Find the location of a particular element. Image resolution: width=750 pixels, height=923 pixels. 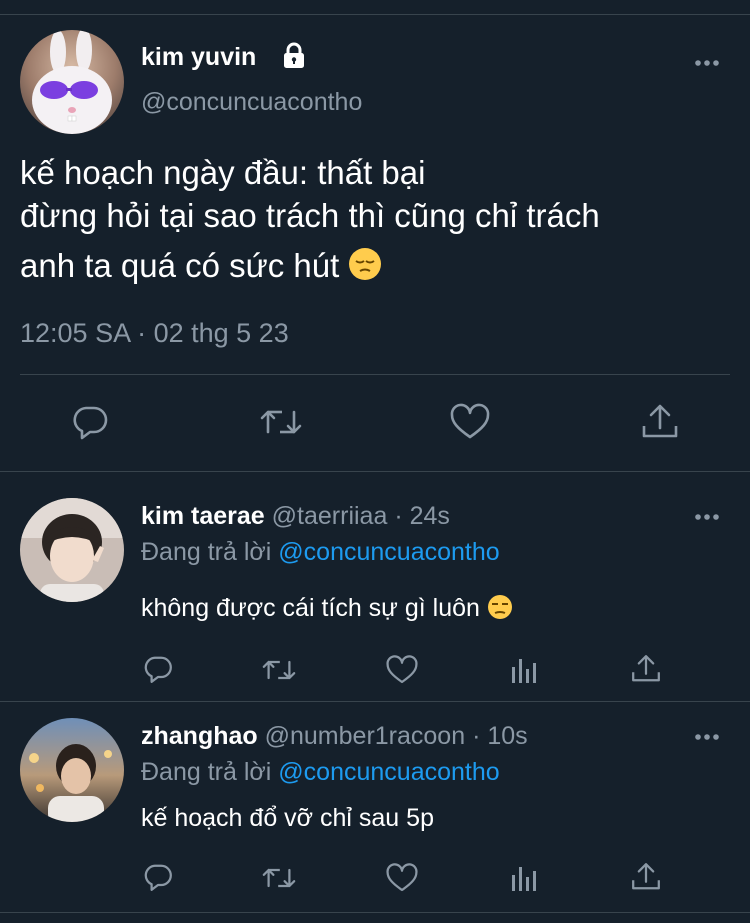

reply-text: không được cái tích sự gì luôn is located at coordinates (327, 610).